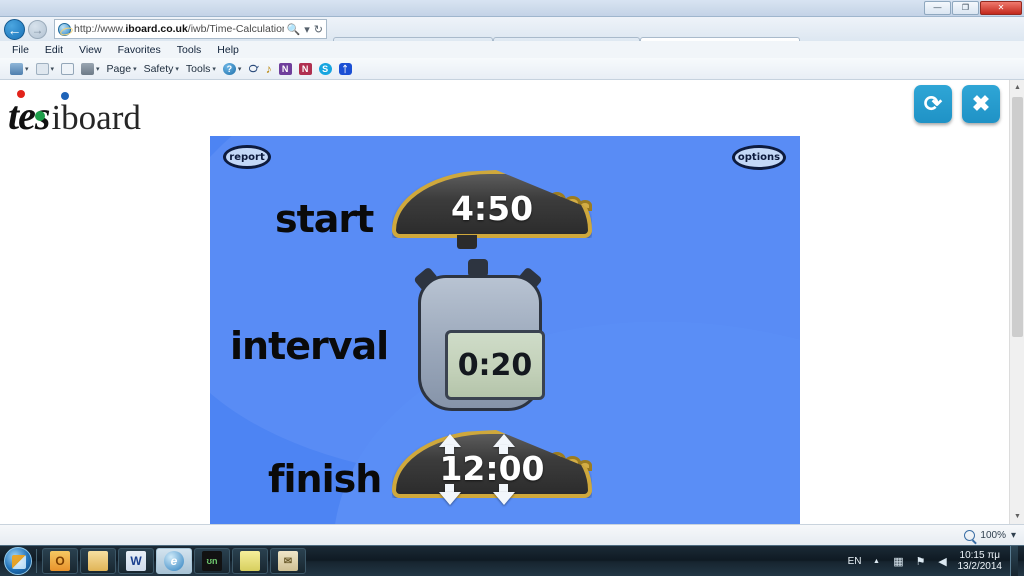 The image size is (1024, 576). I want to click on browser-status-bar: 100% ▾, so click(512, 534).